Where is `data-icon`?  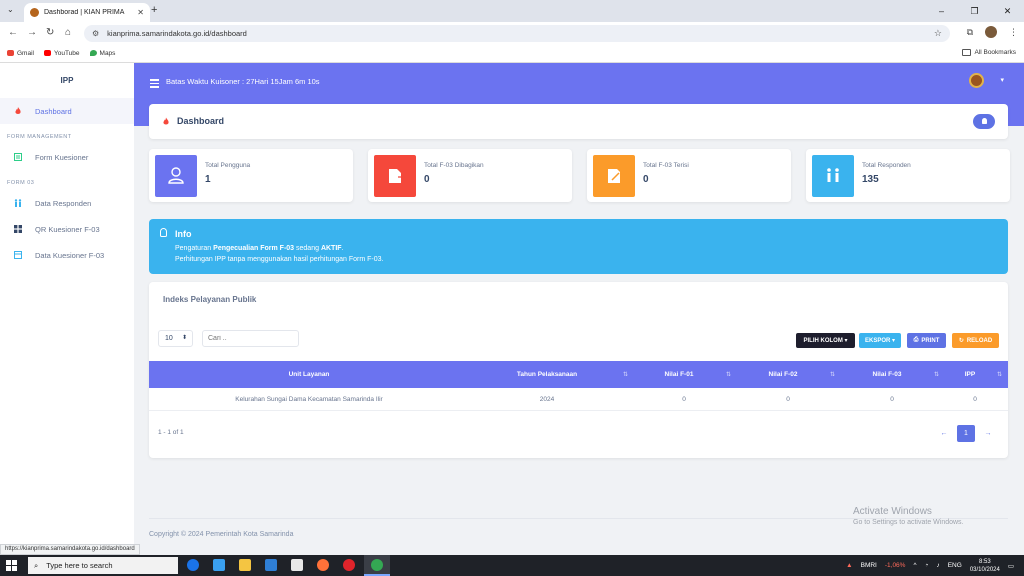 data-icon is located at coordinates (18, 255).